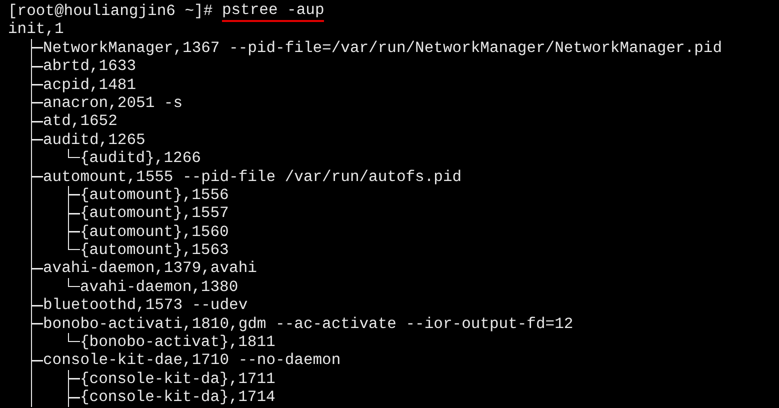 The height and width of the screenshot is (408, 779). I want to click on process-entry: auditd,1265, so click(94, 140).